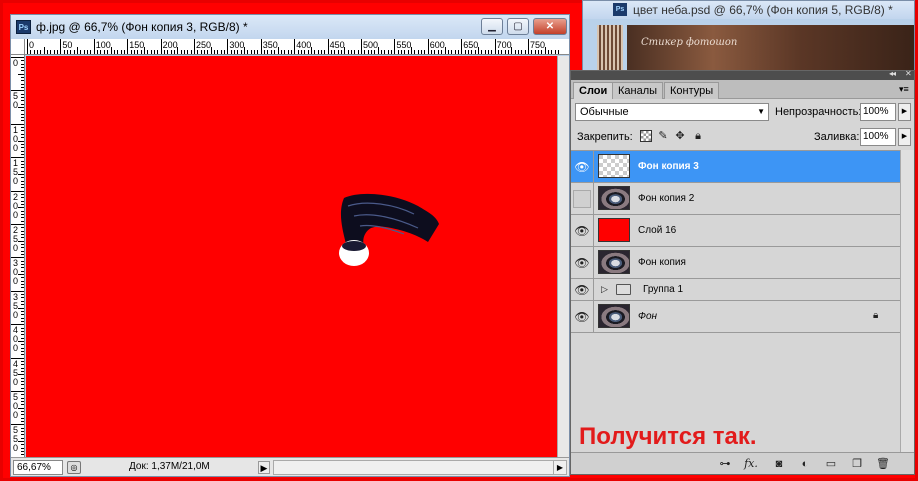 The image size is (918, 481). Describe the element at coordinates (818, 112) in the screenshot. I see `opacity-label: Непрозрачность:` at that location.